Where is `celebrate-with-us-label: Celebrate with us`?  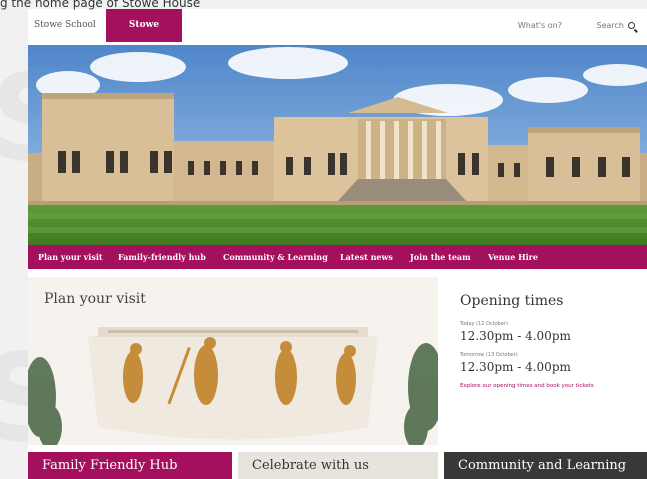
celebrate-with-us-label: Celebrate with us is located at coordinates (310, 465).